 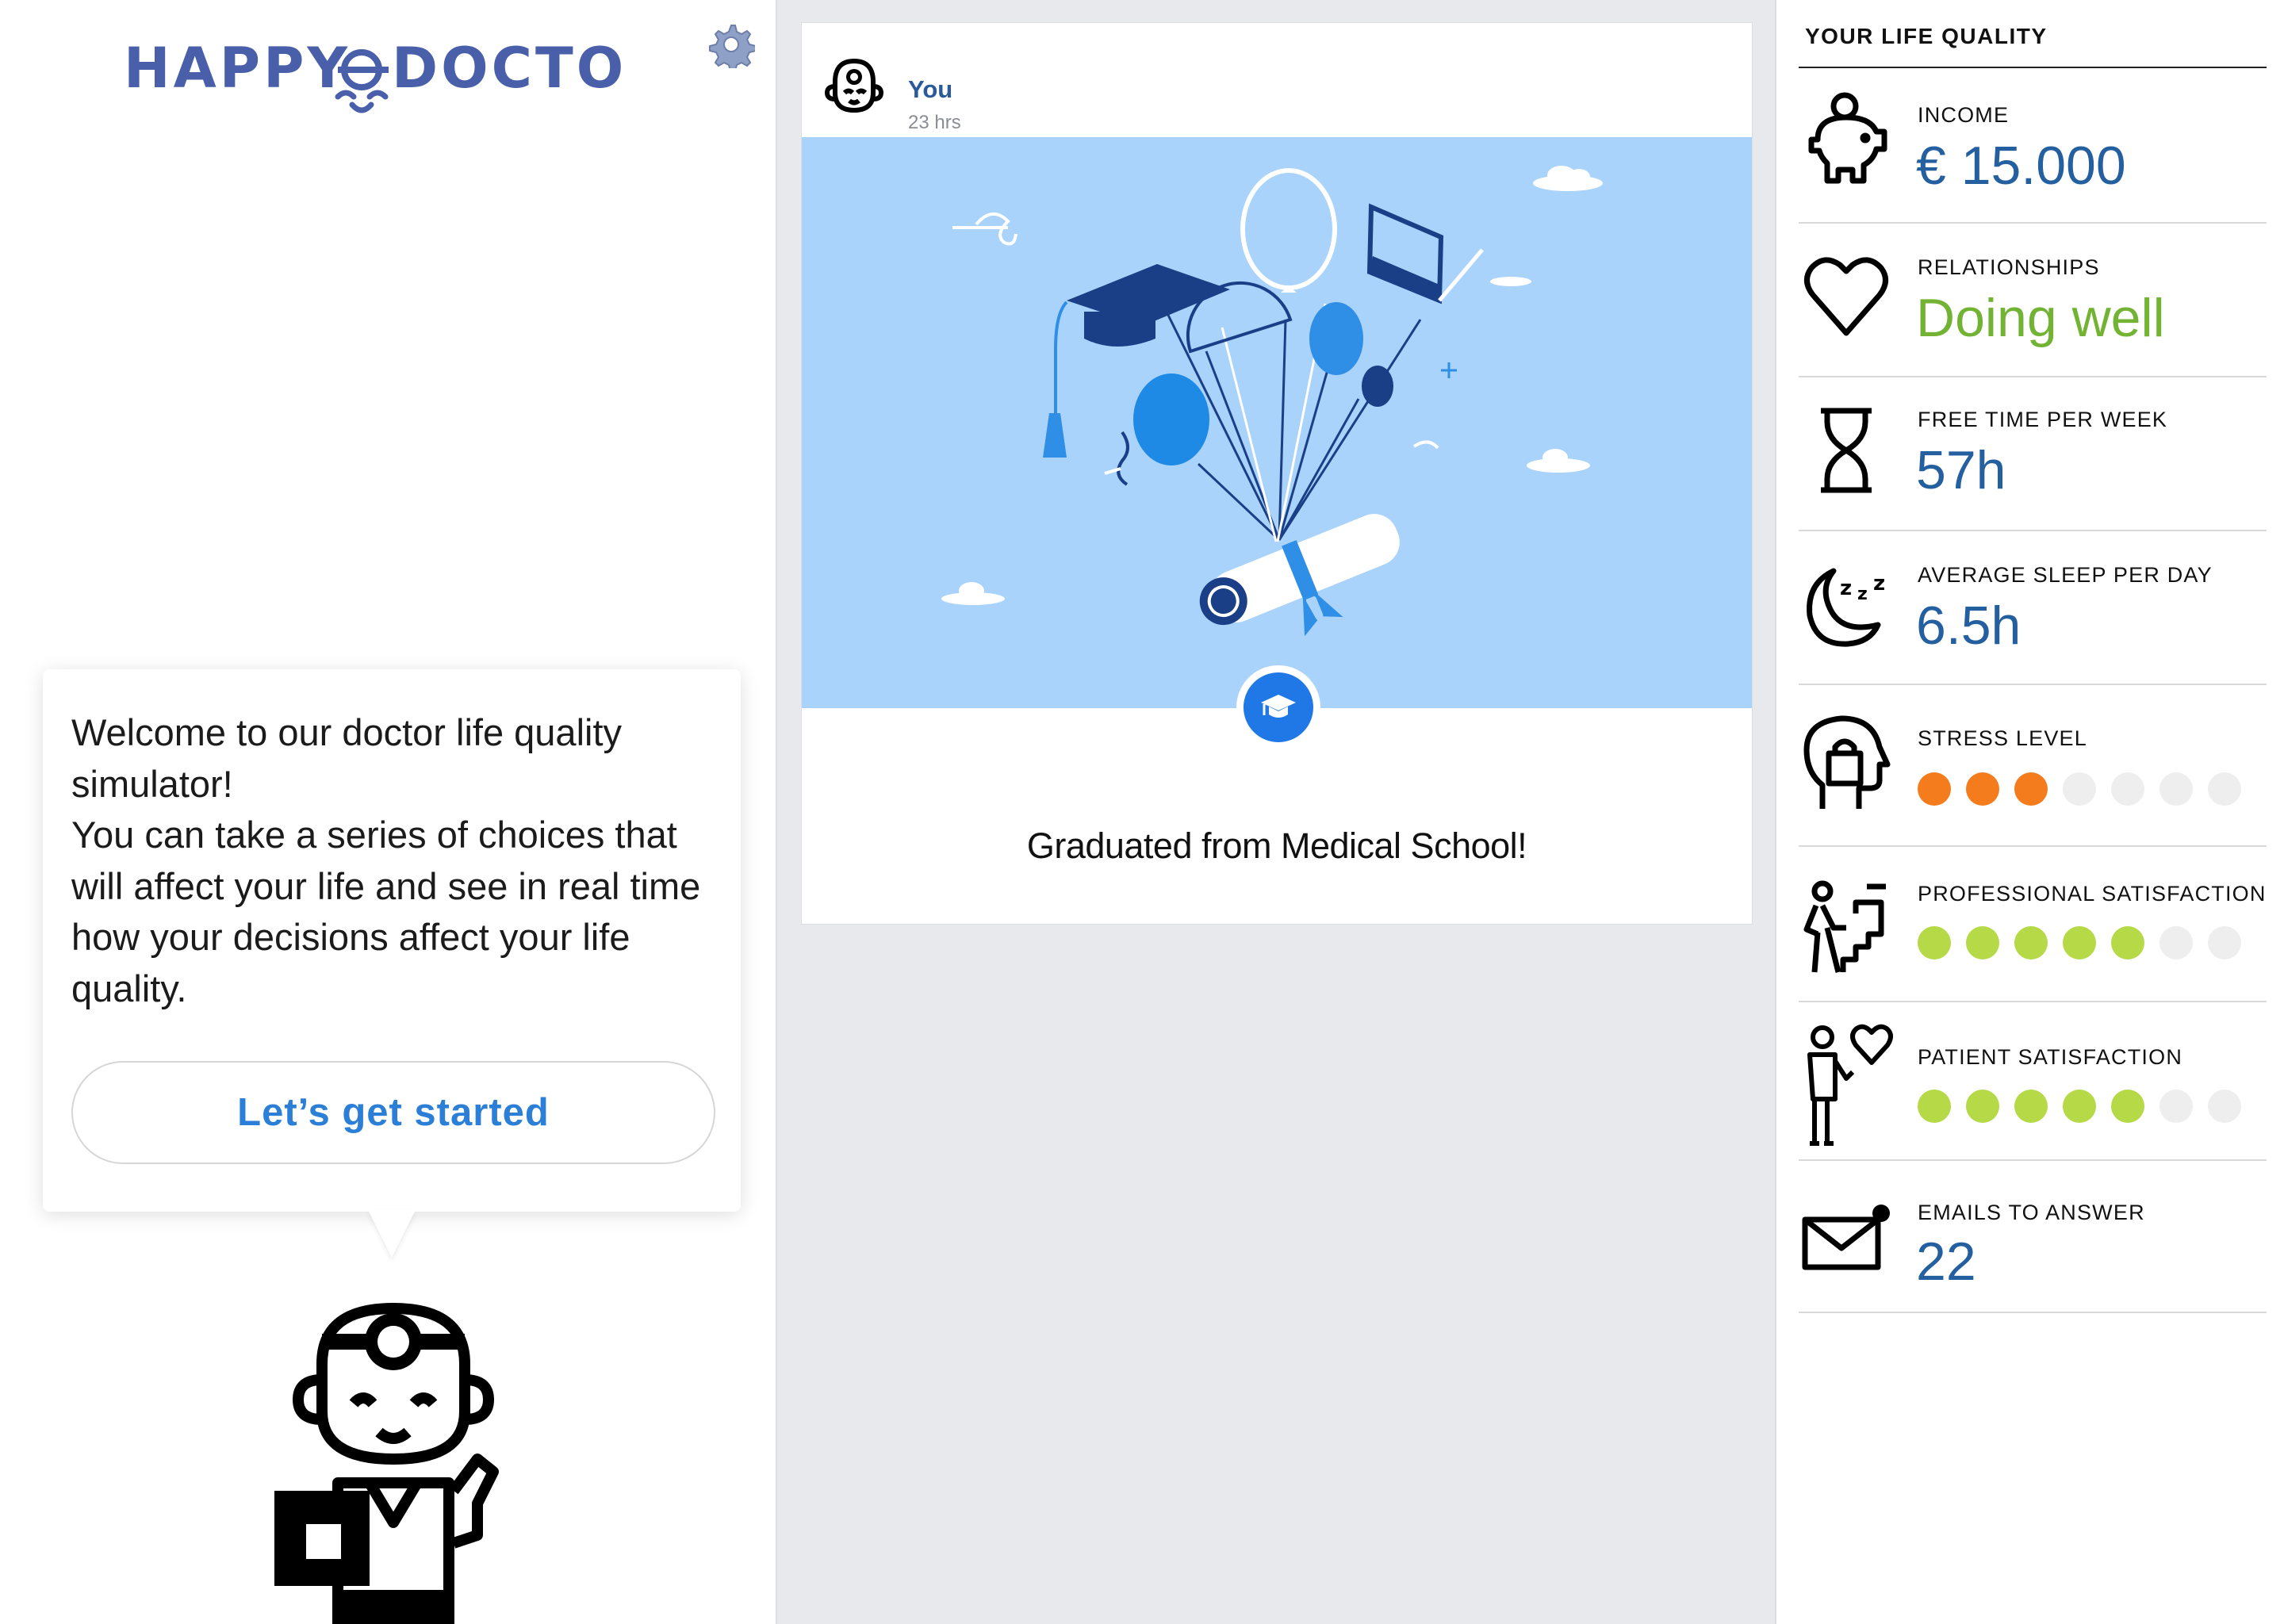 I want to click on patient-satisfaction-label: PATIENT SATISFACTION, so click(x=2050, y=1057).